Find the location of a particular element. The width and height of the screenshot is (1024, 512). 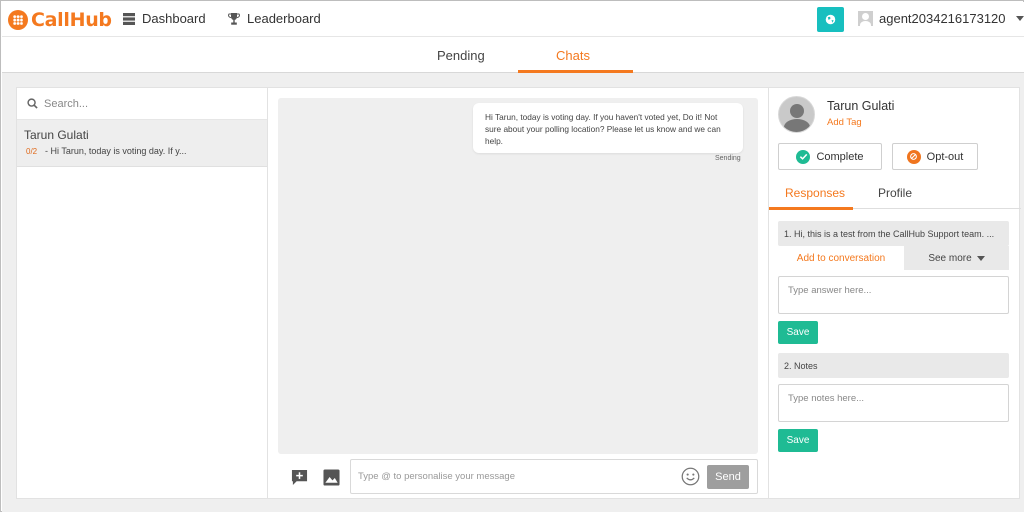

emoji-icon is located at coordinates (690, 476).